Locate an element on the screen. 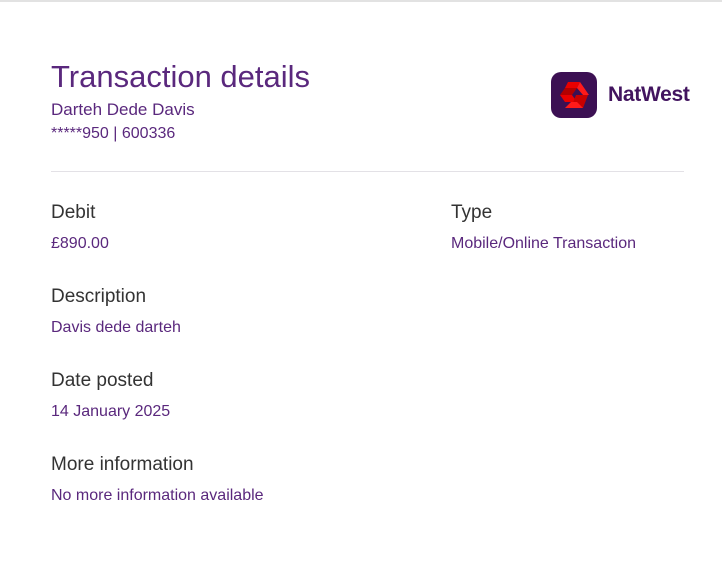 This screenshot has width=722, height=585. debit-label: Debit is located at coordinates (73, 212).